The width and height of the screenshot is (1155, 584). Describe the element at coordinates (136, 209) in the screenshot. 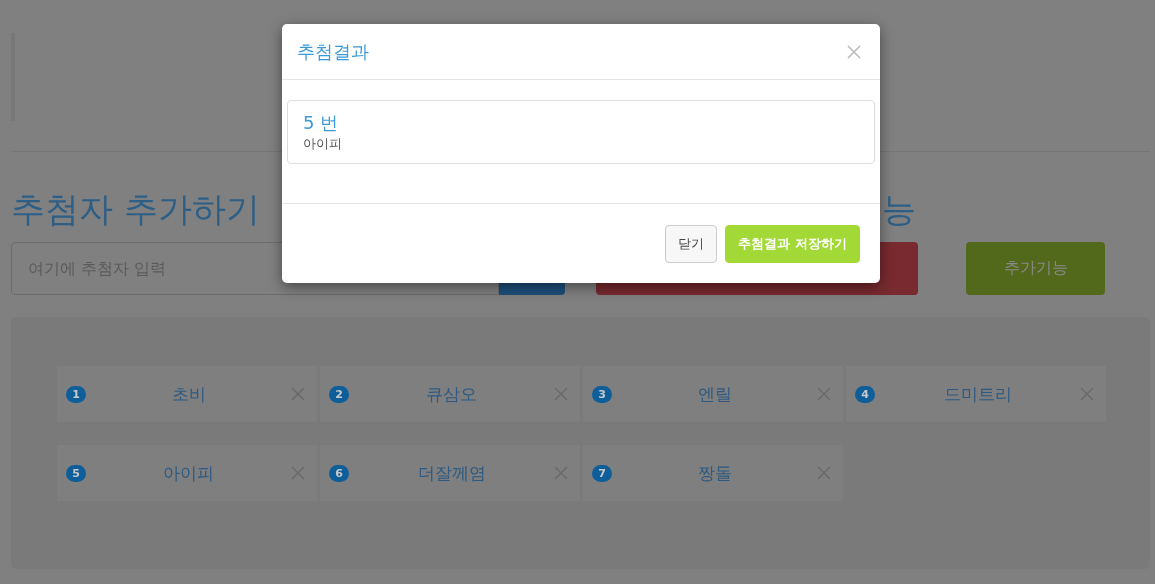

I see `page-heading: 추첨자 추가하기` at that location.